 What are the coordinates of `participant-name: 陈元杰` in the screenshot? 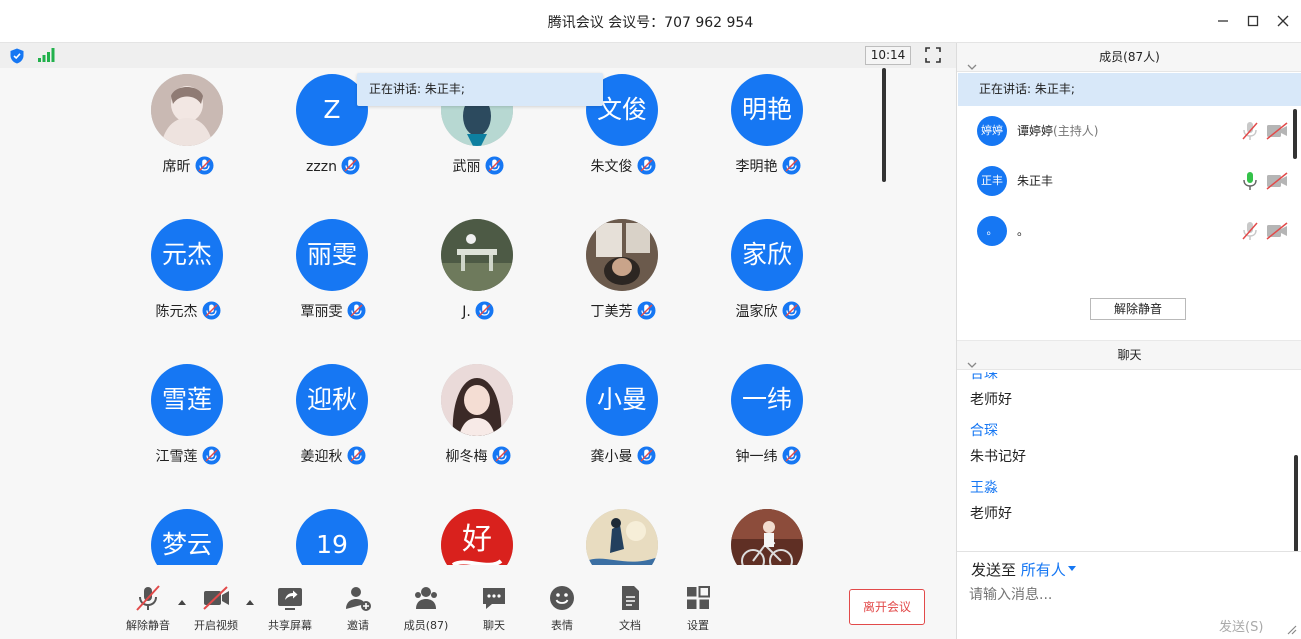 It's located at (188, 311).